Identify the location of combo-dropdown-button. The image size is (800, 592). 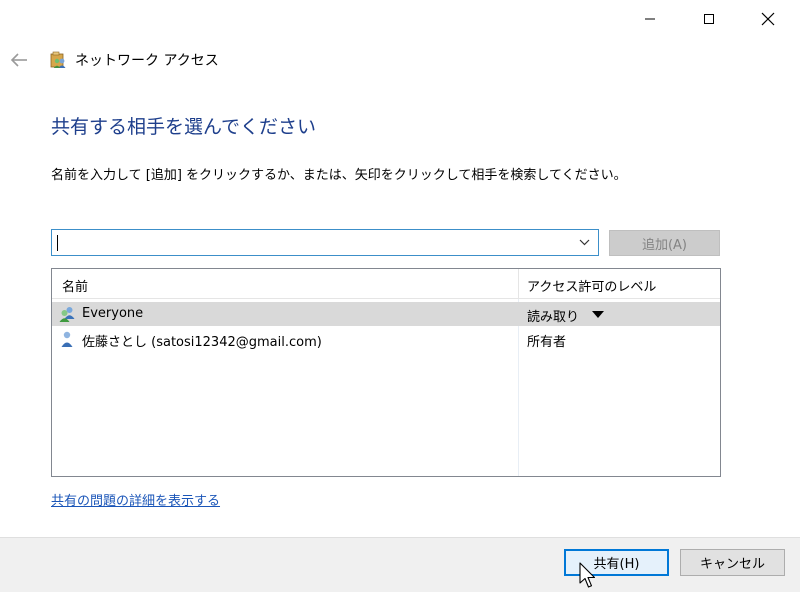
(584, 242).